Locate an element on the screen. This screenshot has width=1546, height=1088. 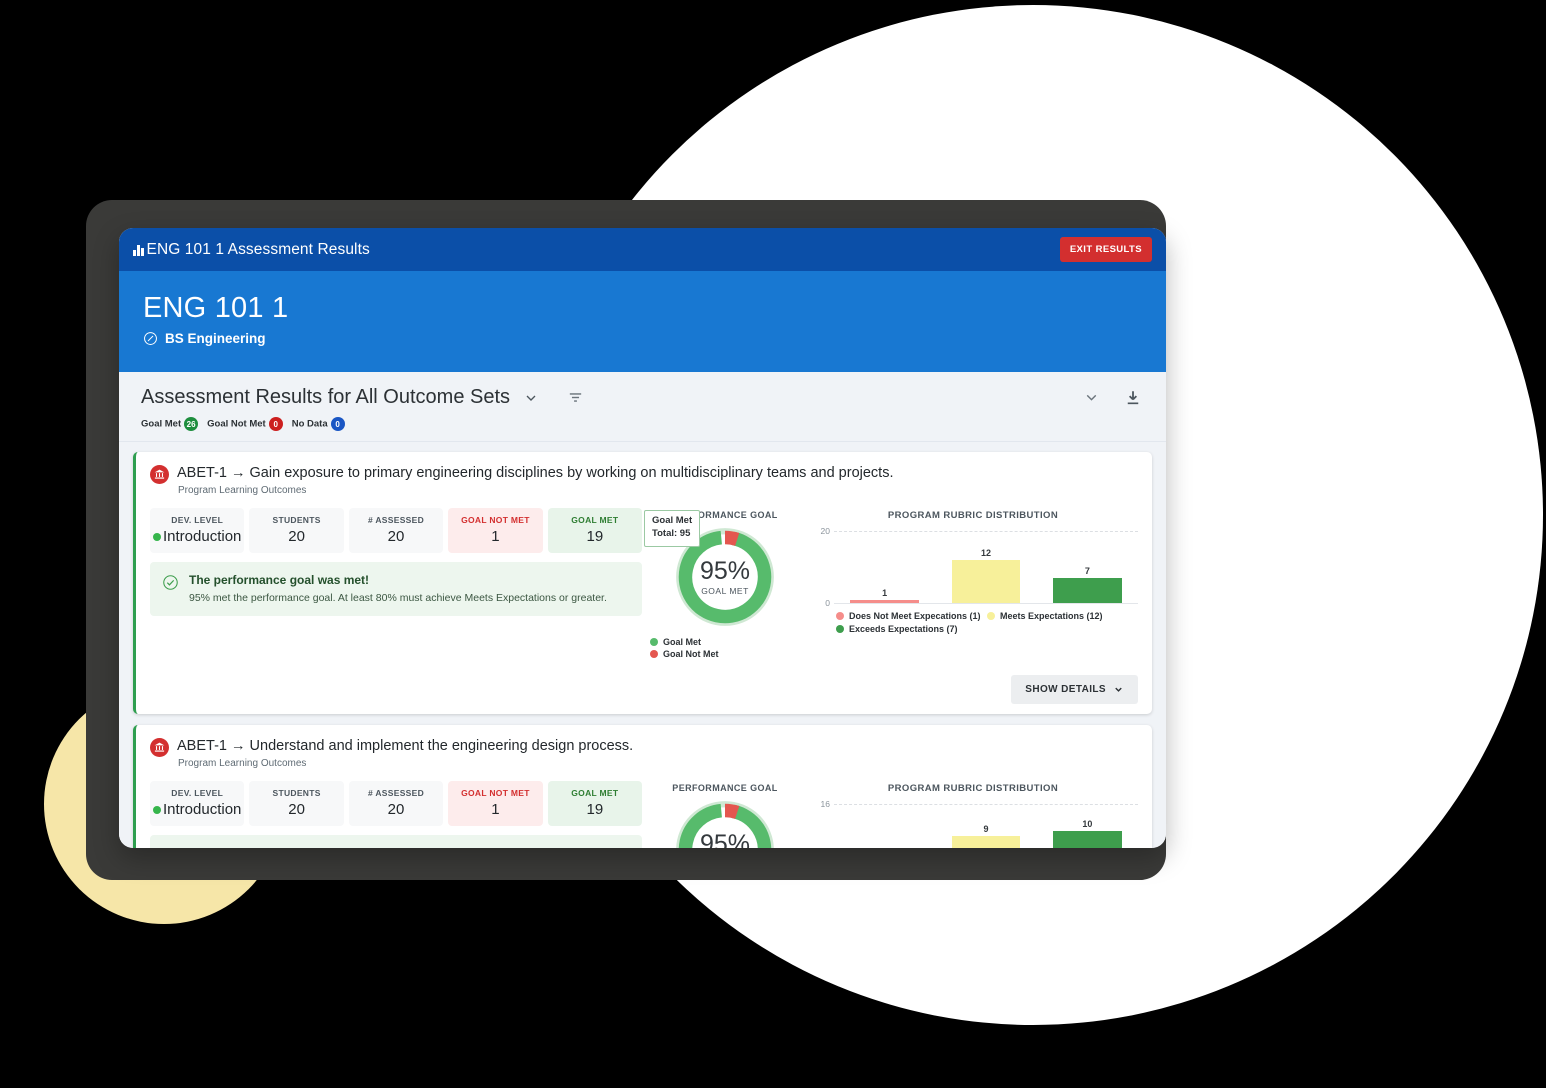
bar-chart-icon is located at coordinates (138, 249).